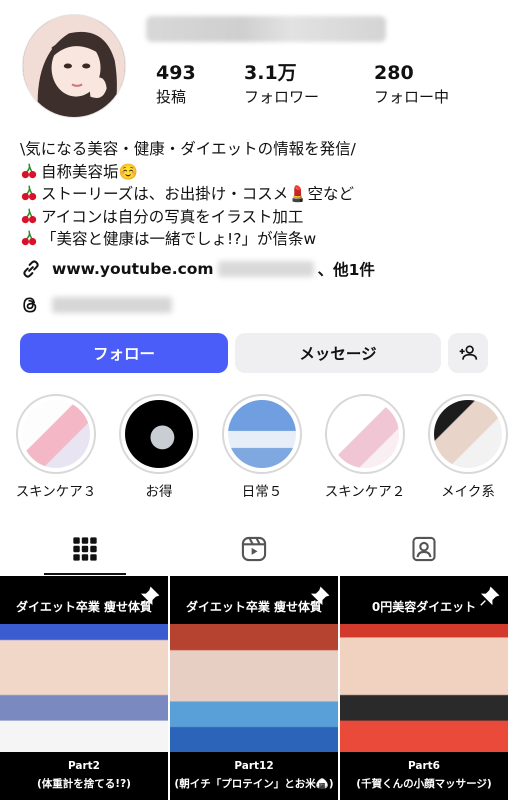 The height and width of the screenshot is (800, 508). I want to click on link-text: www.youtube.com, so click(133, 269).